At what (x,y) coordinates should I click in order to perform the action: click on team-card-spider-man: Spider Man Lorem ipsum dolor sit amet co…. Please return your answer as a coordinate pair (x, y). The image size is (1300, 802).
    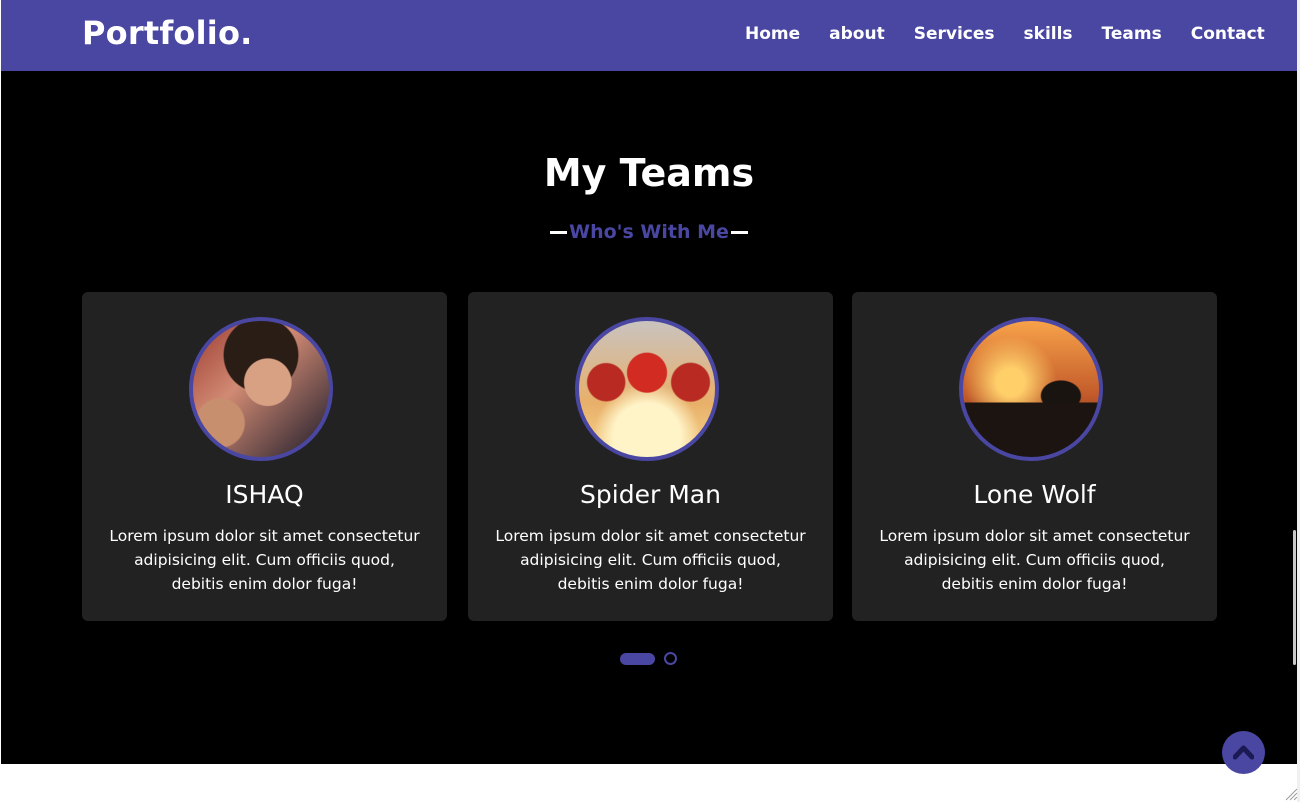
    Looking at the image, I should click on (650, 456).